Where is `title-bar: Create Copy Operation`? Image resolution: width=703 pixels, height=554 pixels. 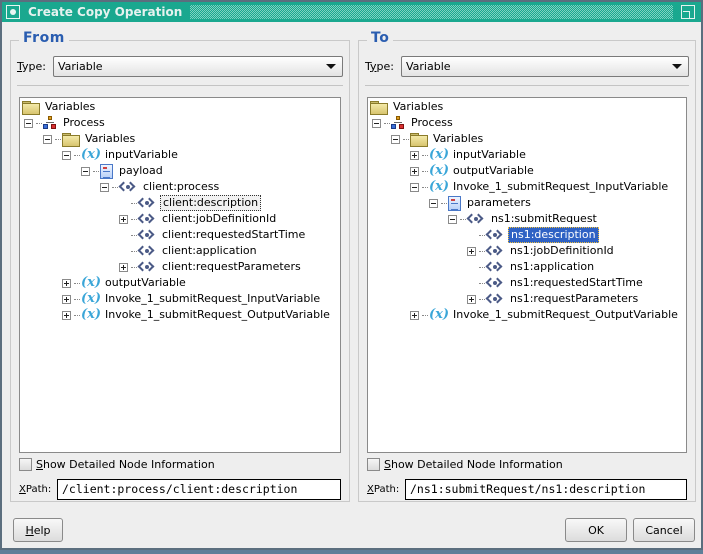 title-bar: Create Copy Operation is located at coordinates (351, 12).